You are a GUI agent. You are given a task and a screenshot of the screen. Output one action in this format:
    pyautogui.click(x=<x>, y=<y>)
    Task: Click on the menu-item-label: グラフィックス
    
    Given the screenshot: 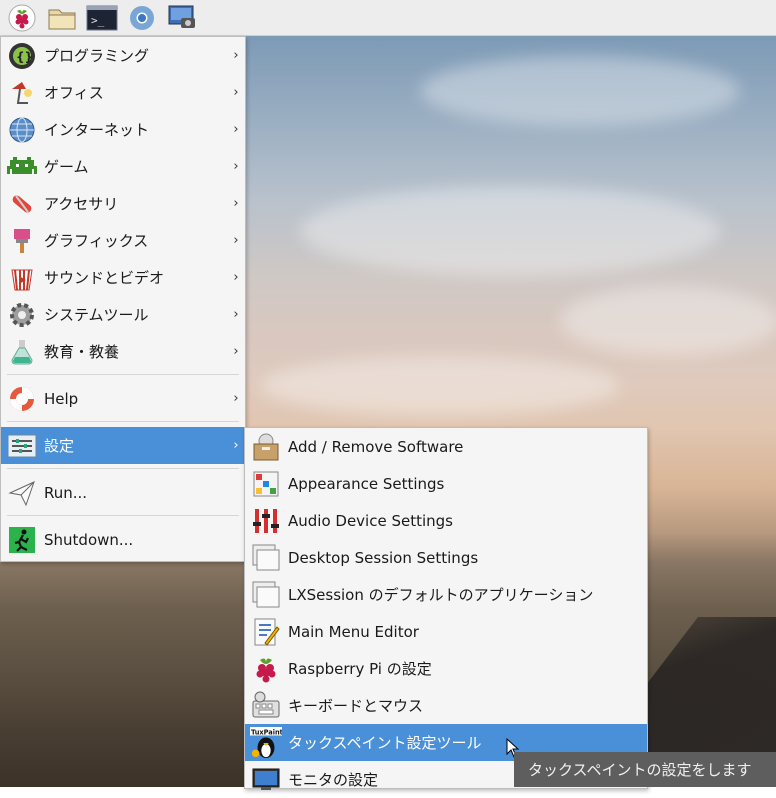 What is the action you would take?
    pyautogui.click(x=96, y=241)
    